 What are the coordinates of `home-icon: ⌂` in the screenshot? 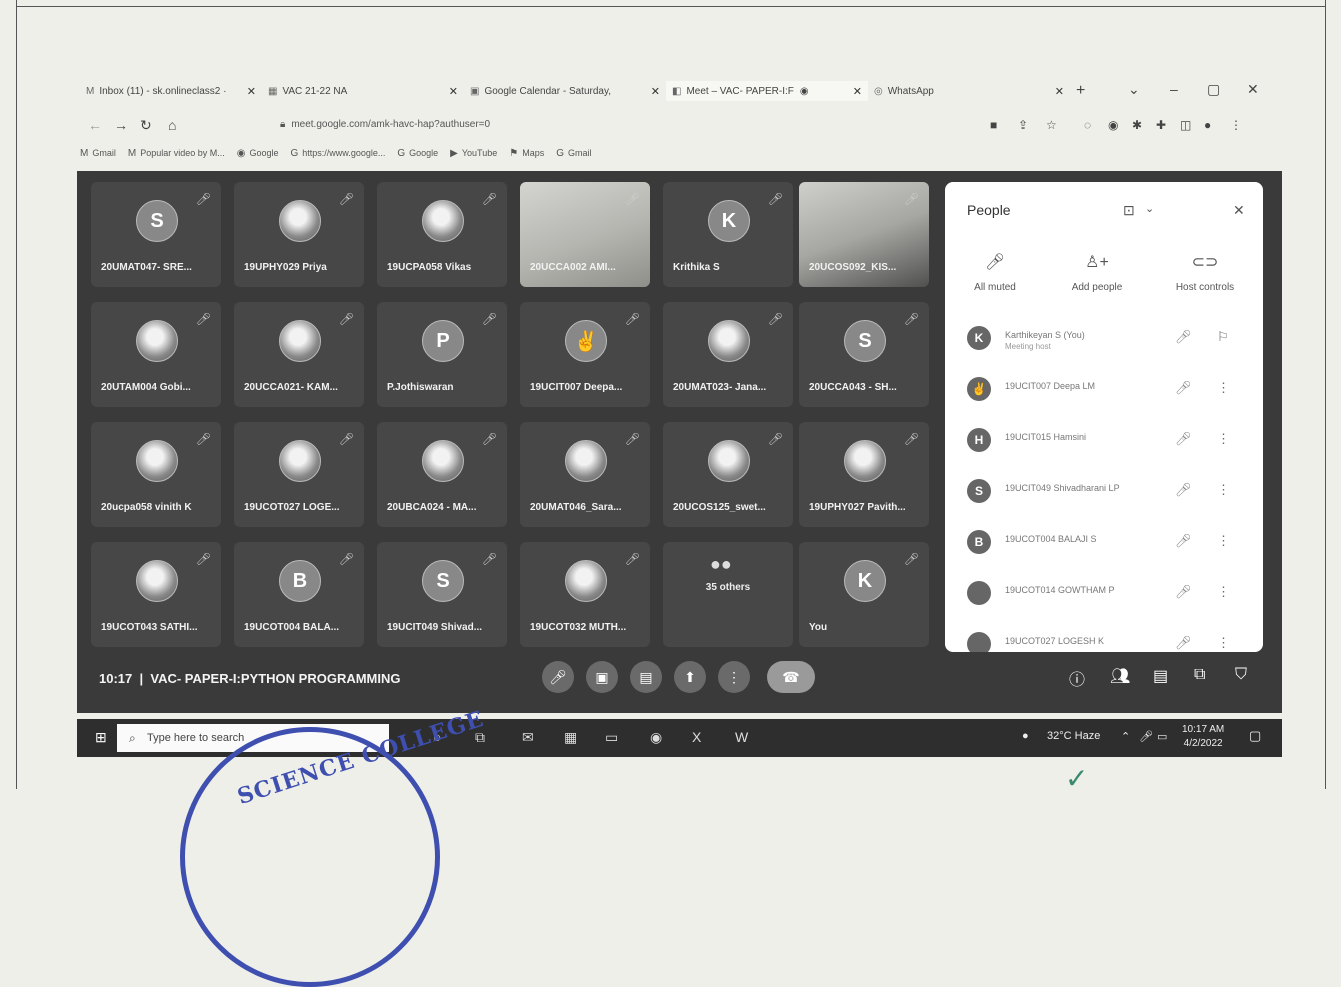 It's located at (172, 125).